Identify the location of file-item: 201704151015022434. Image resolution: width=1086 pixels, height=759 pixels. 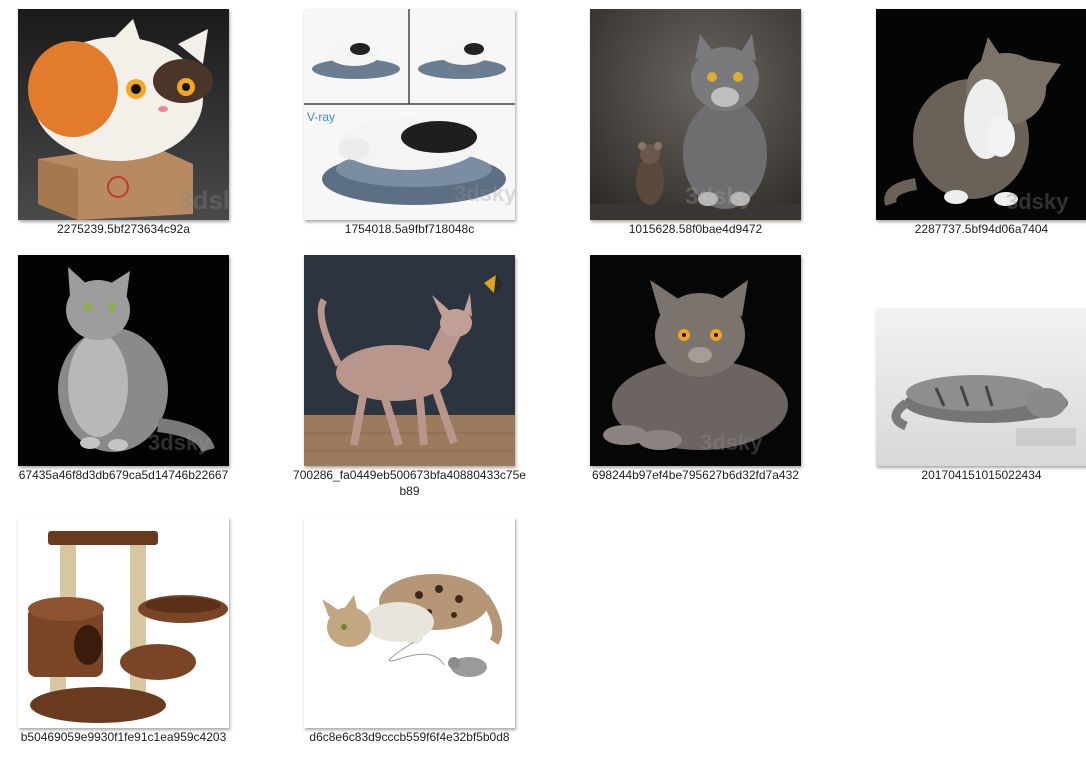
(975, 377).